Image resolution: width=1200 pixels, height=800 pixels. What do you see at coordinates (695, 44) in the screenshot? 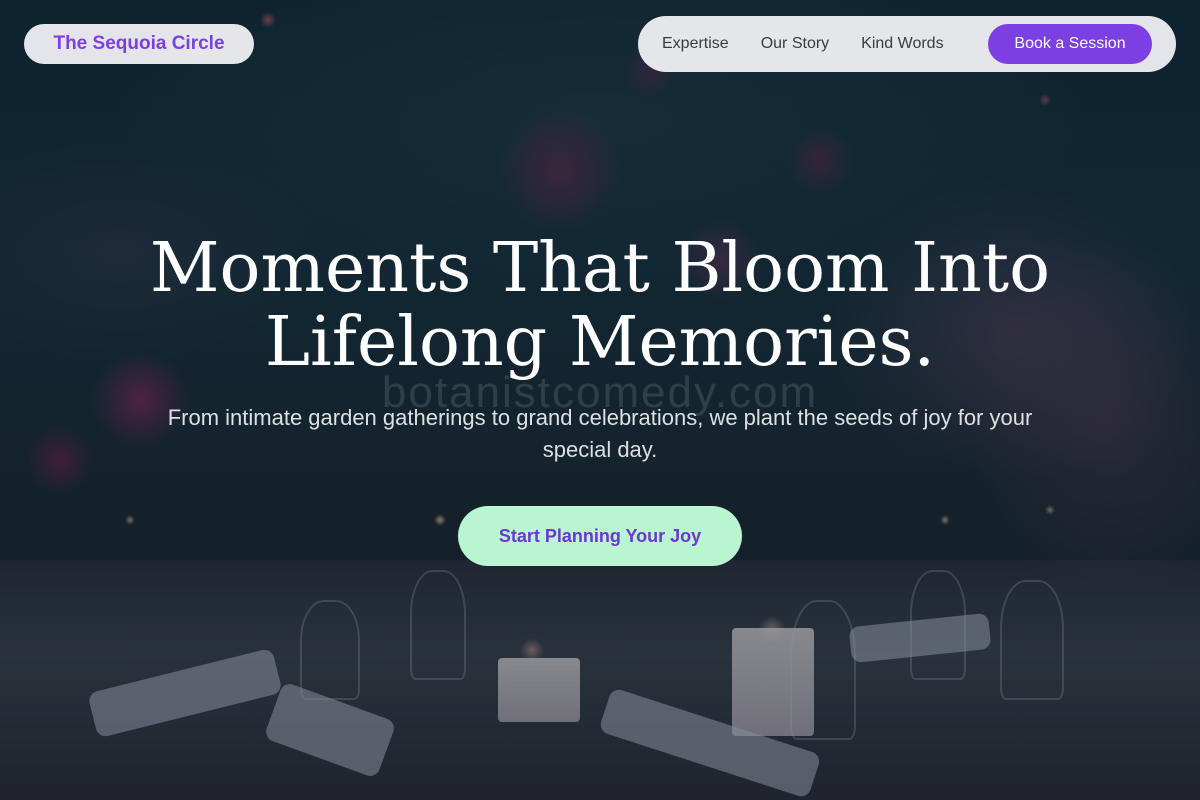
I see `nav-link-expertise: Expertise` at bounding box center [695, 44].